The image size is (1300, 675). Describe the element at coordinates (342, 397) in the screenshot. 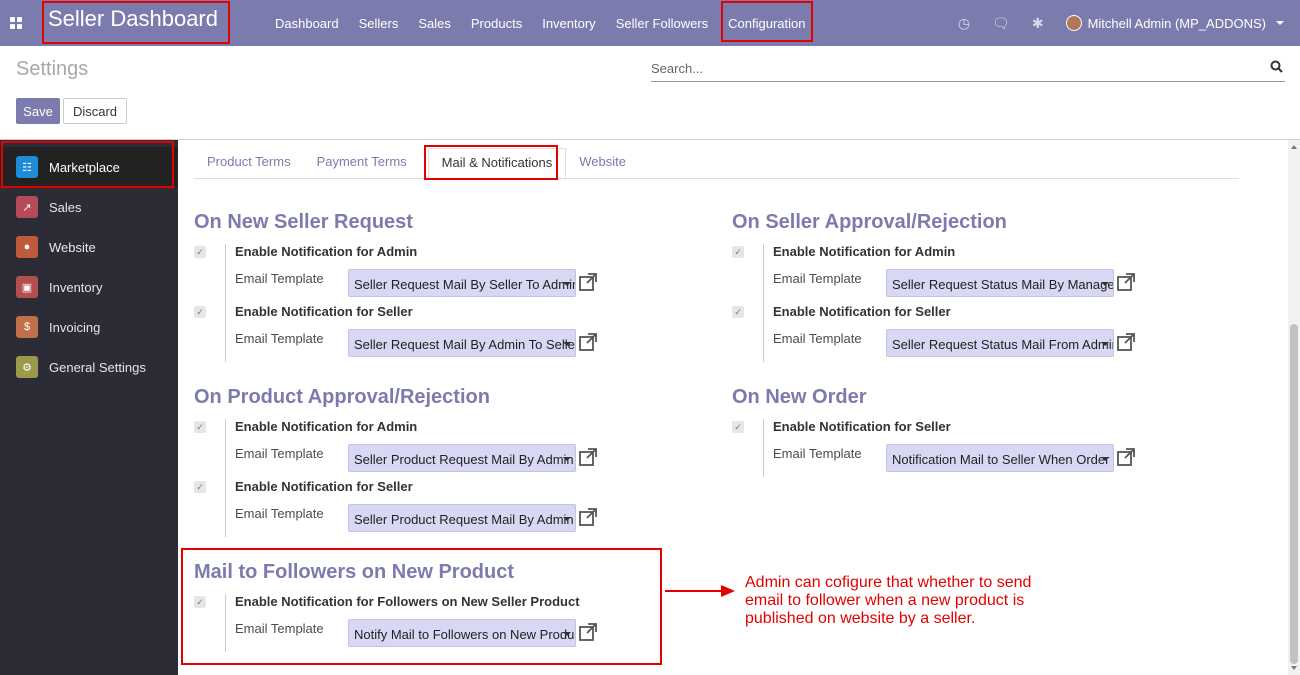

I see `section-title: On Product Approval/Rejection` at that location.